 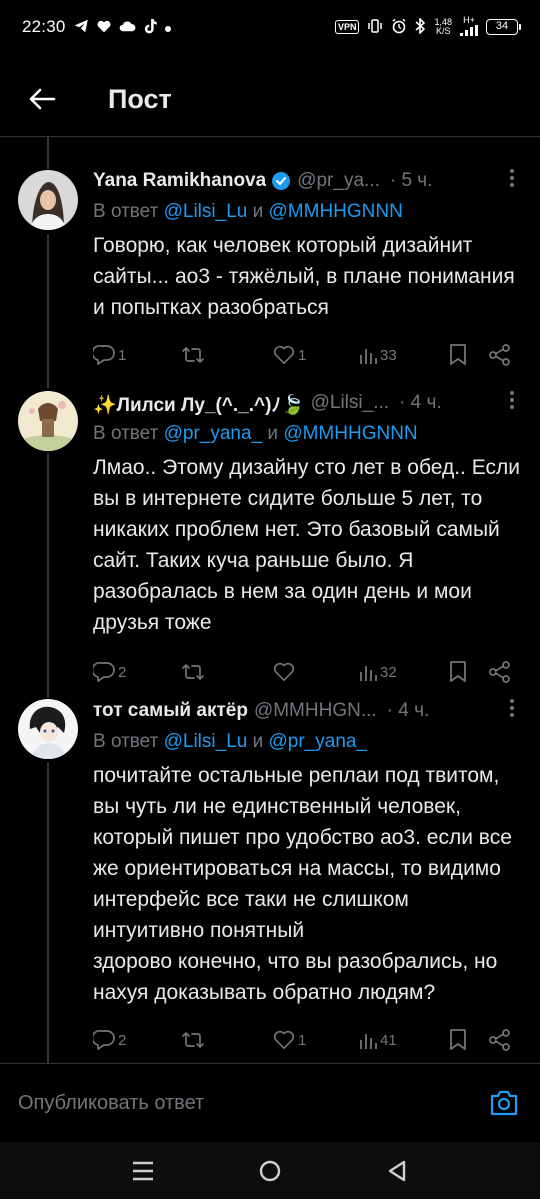 I want to click on reply-context: В ответ @Lilsi_Lu и @MMHHGNNN, so click(x=308, y=212).